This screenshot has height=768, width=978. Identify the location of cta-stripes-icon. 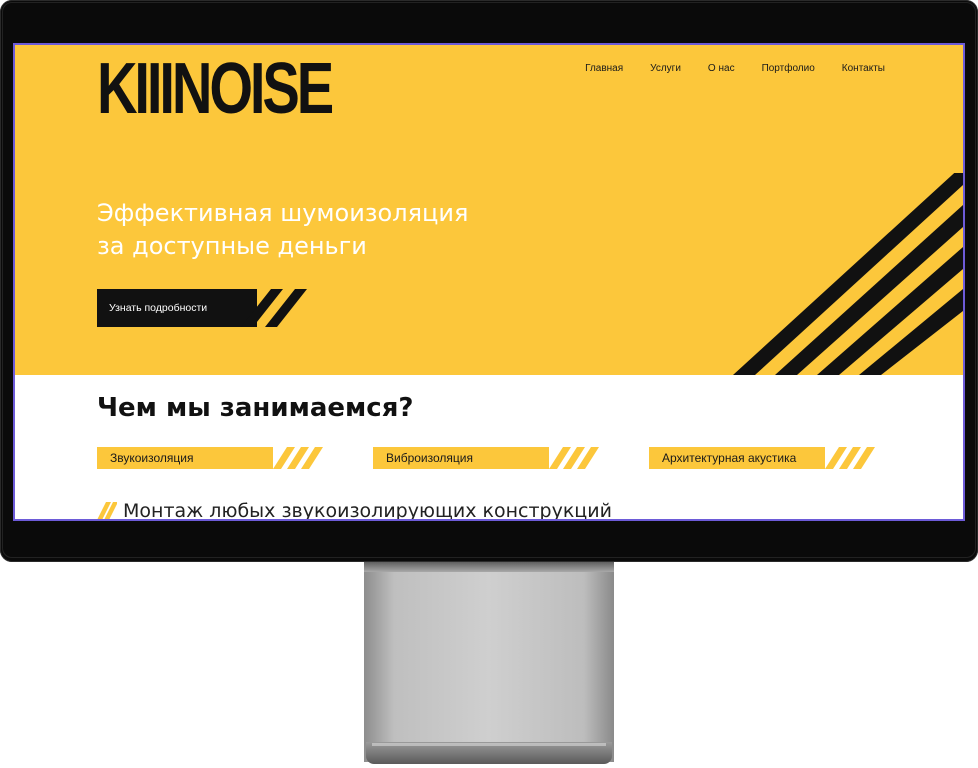
(274, 308).